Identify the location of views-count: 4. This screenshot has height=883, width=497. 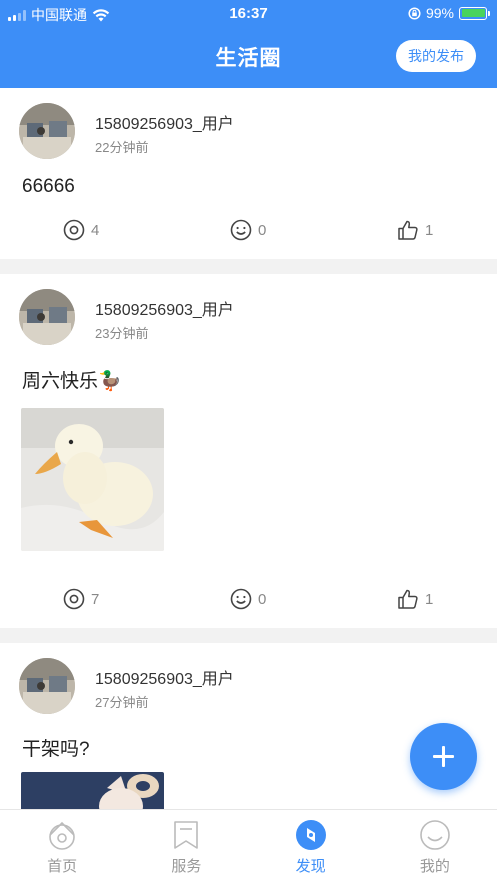
(95, 230).